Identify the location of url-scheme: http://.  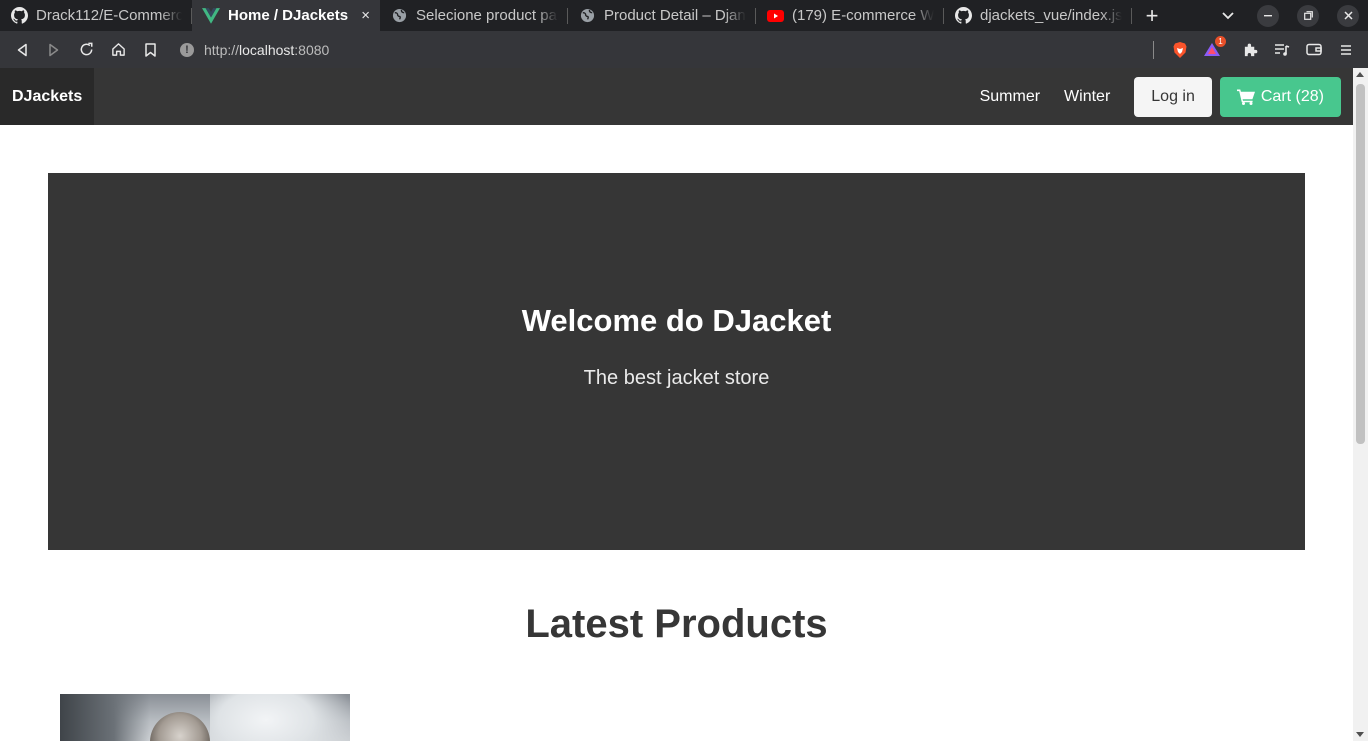
(222, 49).